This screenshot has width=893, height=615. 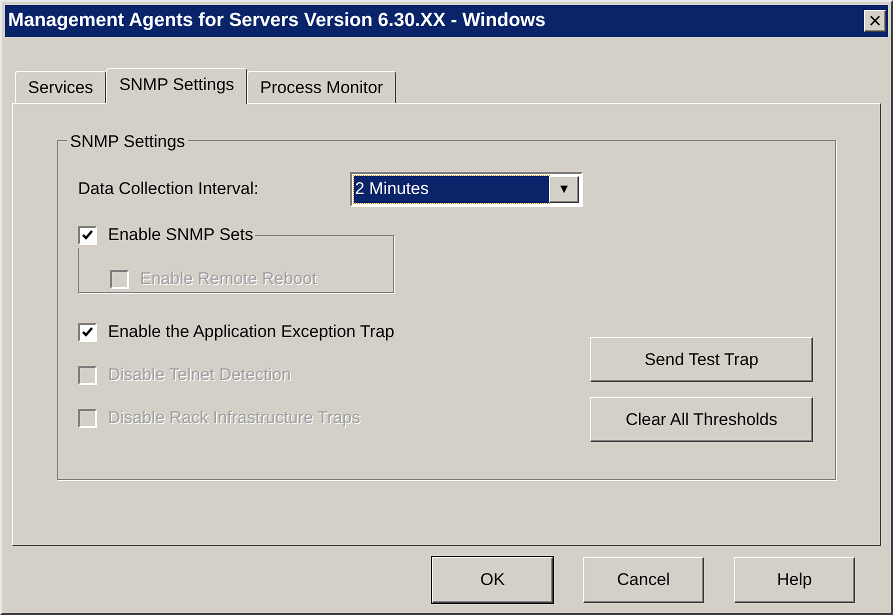 What do you see at coordinates (701, 359) in the screenshot?
I see `action-button: Send Test Trap` at bounding box center [701, 359].